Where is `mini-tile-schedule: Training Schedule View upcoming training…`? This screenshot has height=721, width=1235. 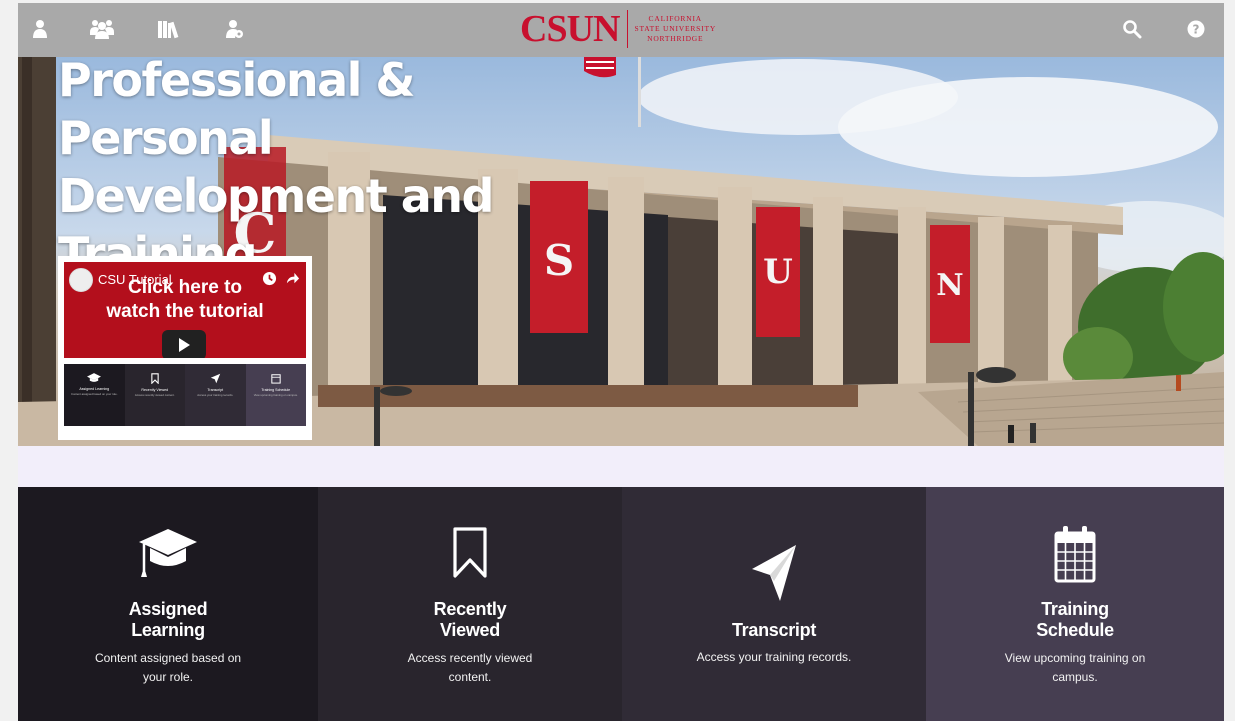 mini-tile-schedule: Training Schedule View upcoming training… is located at coordinates (275, 395).